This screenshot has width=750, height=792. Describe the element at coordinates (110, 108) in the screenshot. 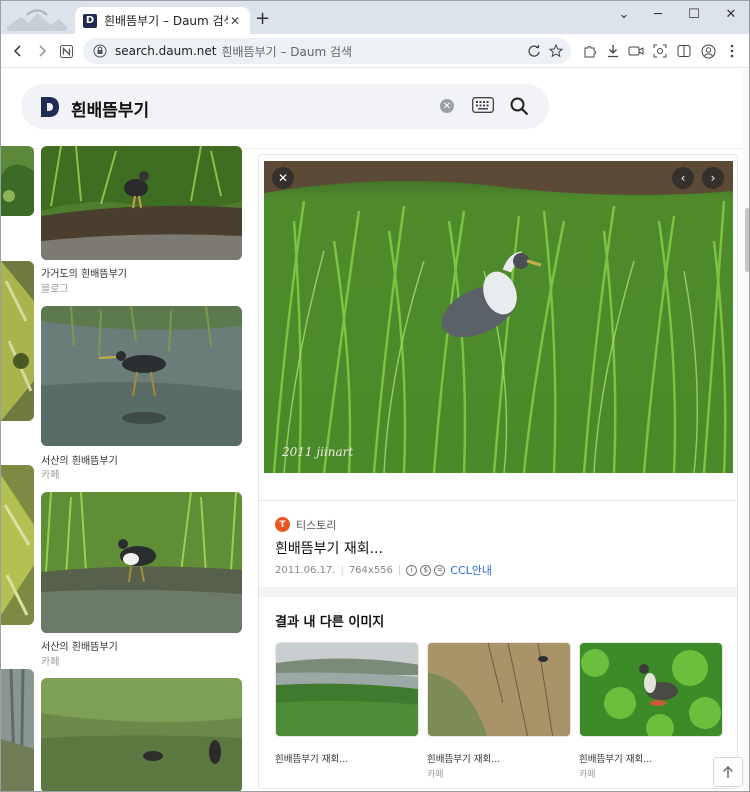

I see `search-query-input: 흰배뜸부기` at that location.